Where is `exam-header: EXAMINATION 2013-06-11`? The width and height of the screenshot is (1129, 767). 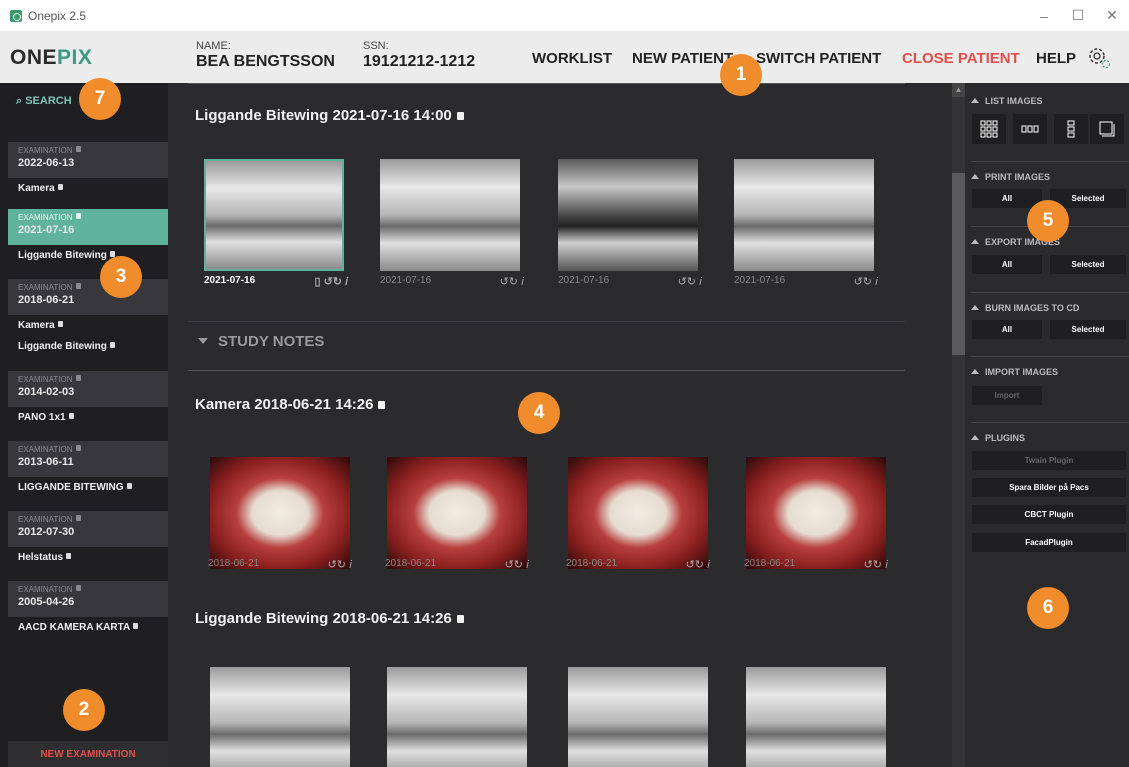
exam-header: EXAMINATION 2013-06-11 is located at coordinates (88, 459).